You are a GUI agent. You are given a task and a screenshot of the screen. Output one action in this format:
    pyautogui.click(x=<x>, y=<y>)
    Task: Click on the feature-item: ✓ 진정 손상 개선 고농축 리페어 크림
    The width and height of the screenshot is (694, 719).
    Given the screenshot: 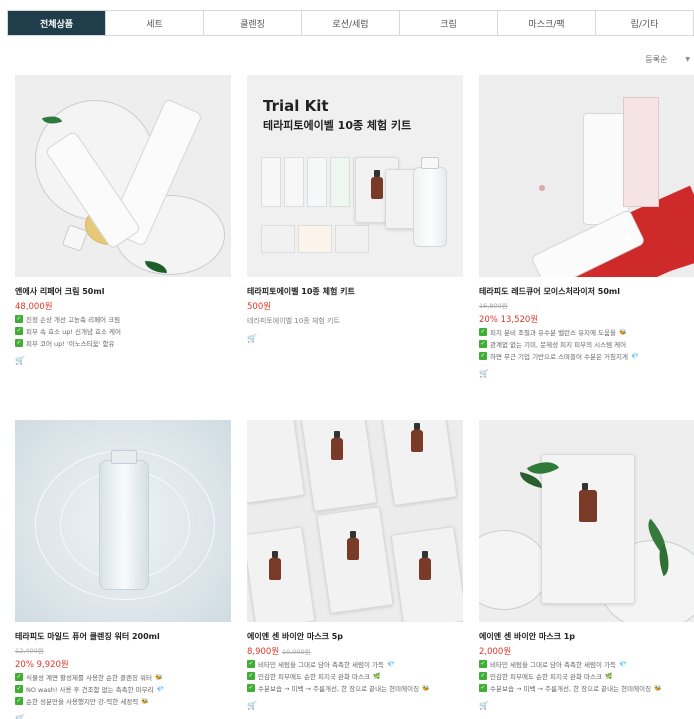 What is the action you would take?
    pyautogui.click(x=68, y=319)
    